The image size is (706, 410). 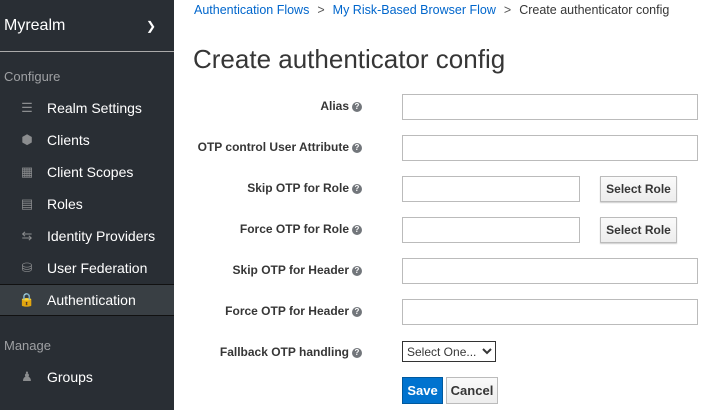 I want to click on sidebar-item-realm-settings: ☰ Realm Settings, so click(x=87, y=108).